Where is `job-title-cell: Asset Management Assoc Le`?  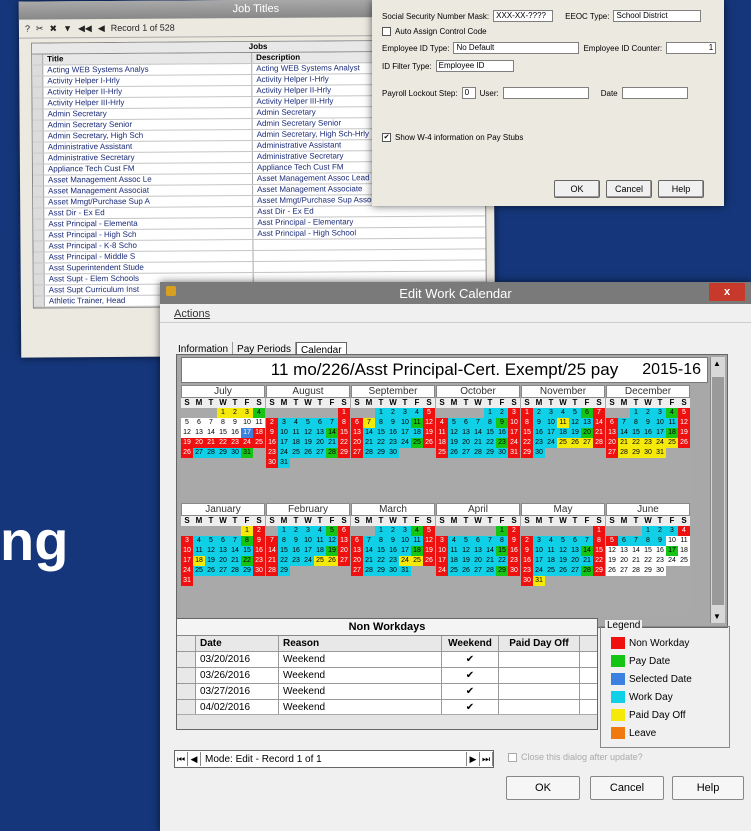
job-title-cell: Asset Management Assoc Le is located at coordinates (148, 180).